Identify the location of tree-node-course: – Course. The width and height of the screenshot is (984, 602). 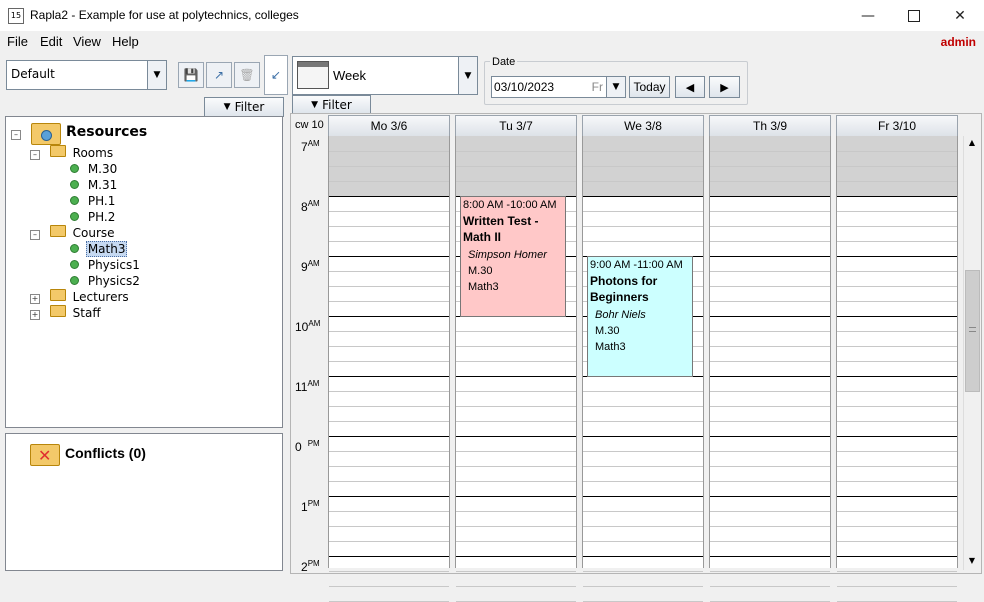
(72, 233).